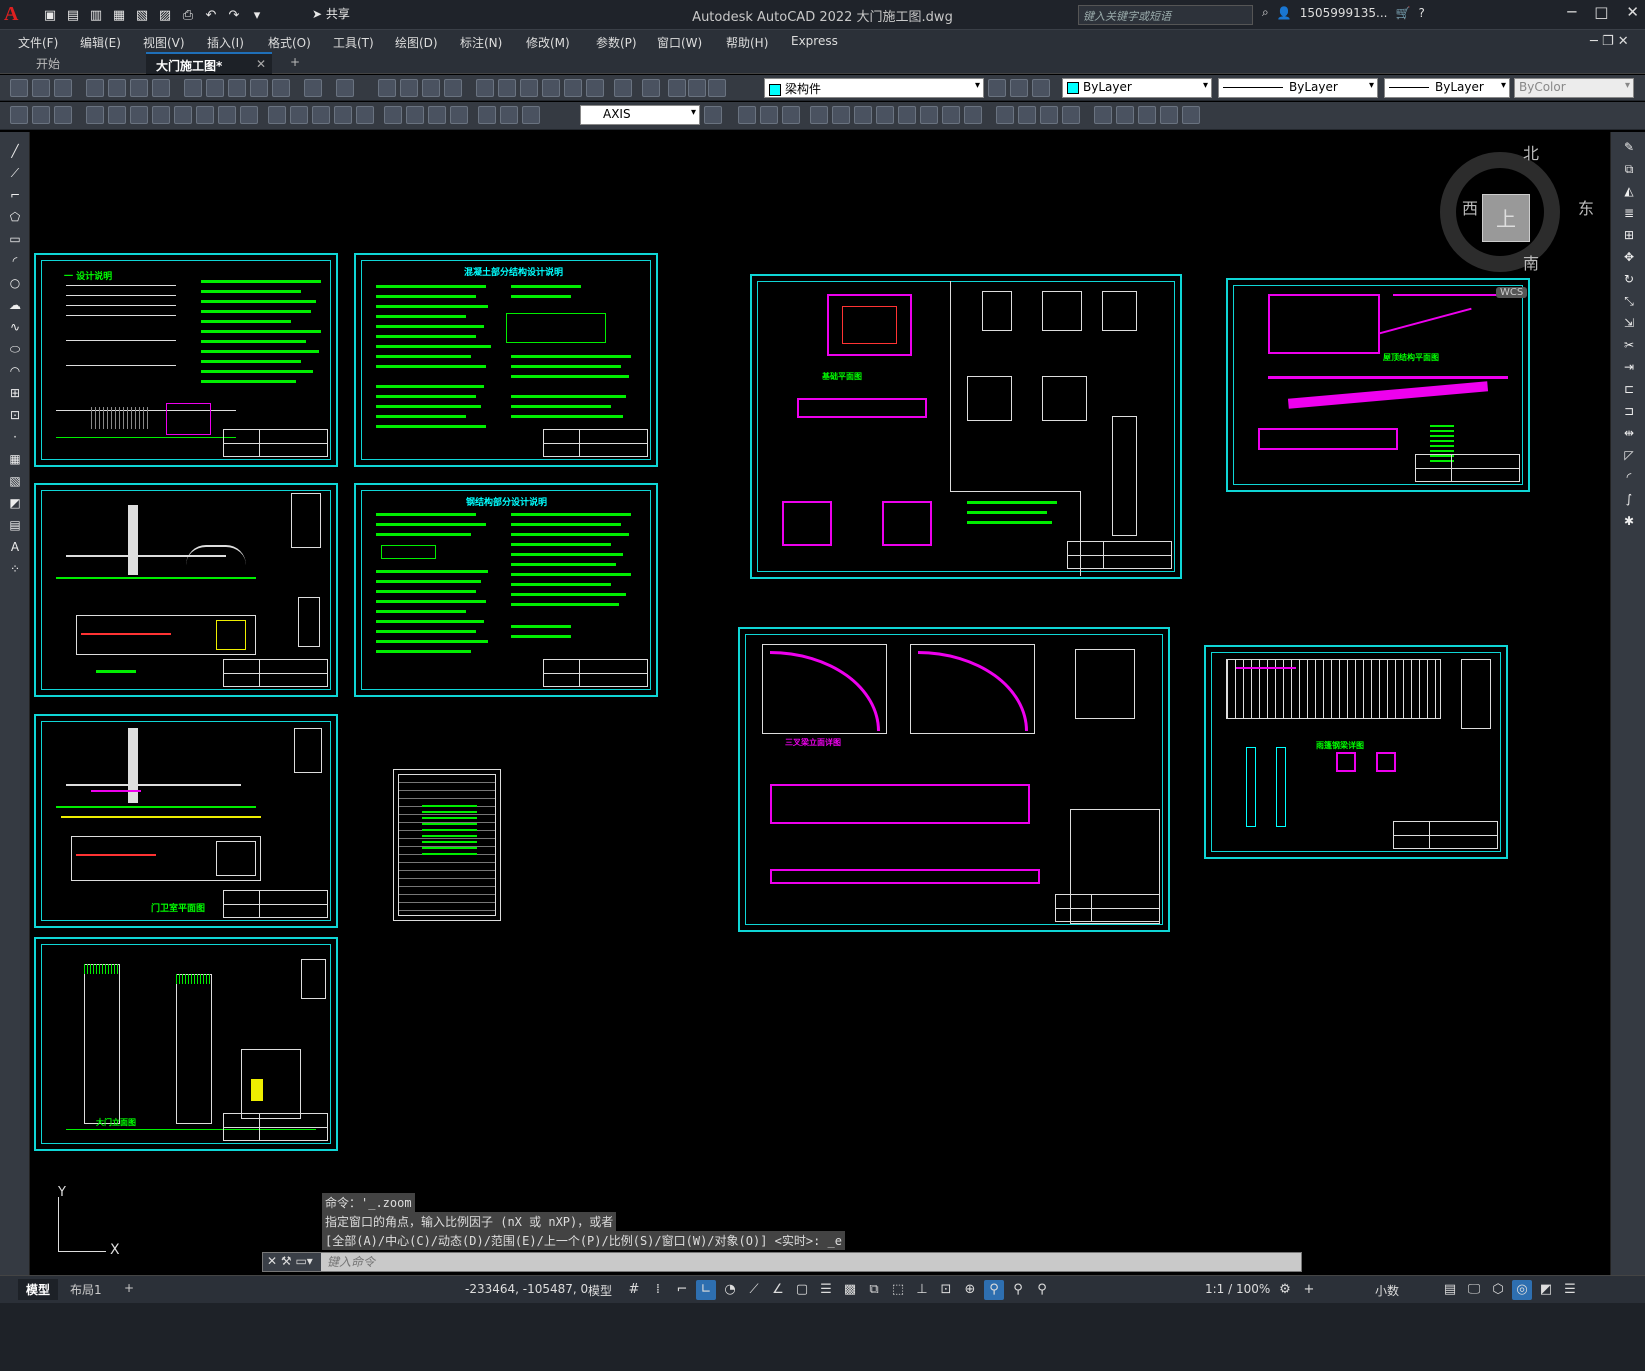  Describe the element at coordinates (15, 372) in the screenshot. I see `ellipse-arc-icon: ◠` at that location.